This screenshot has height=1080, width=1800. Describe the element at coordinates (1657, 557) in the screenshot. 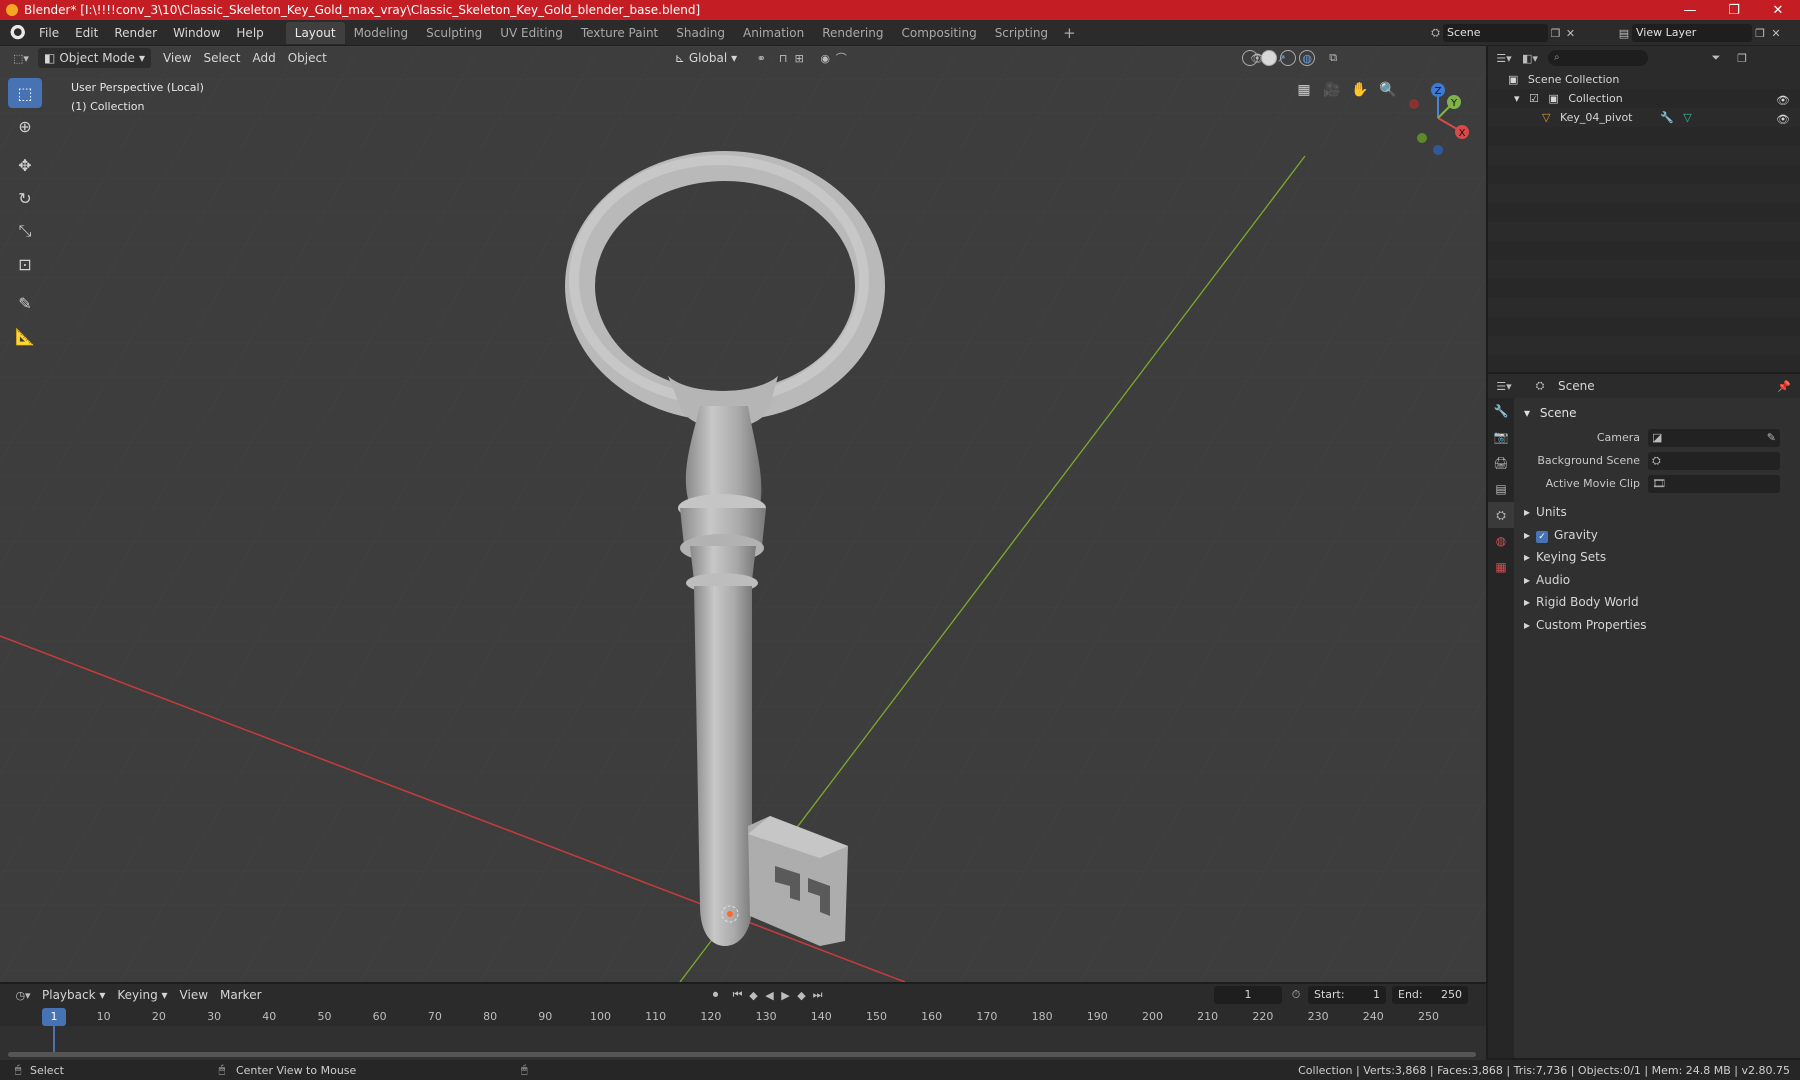

I see `keying-sets-panel: ▸ Keying Sets` at that location.